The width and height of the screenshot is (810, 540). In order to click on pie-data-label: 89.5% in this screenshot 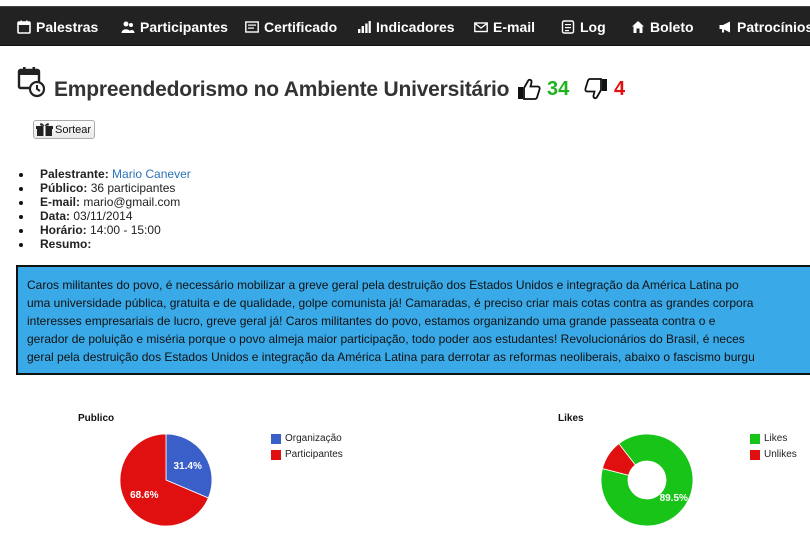, I will do `click(674, 498)`.